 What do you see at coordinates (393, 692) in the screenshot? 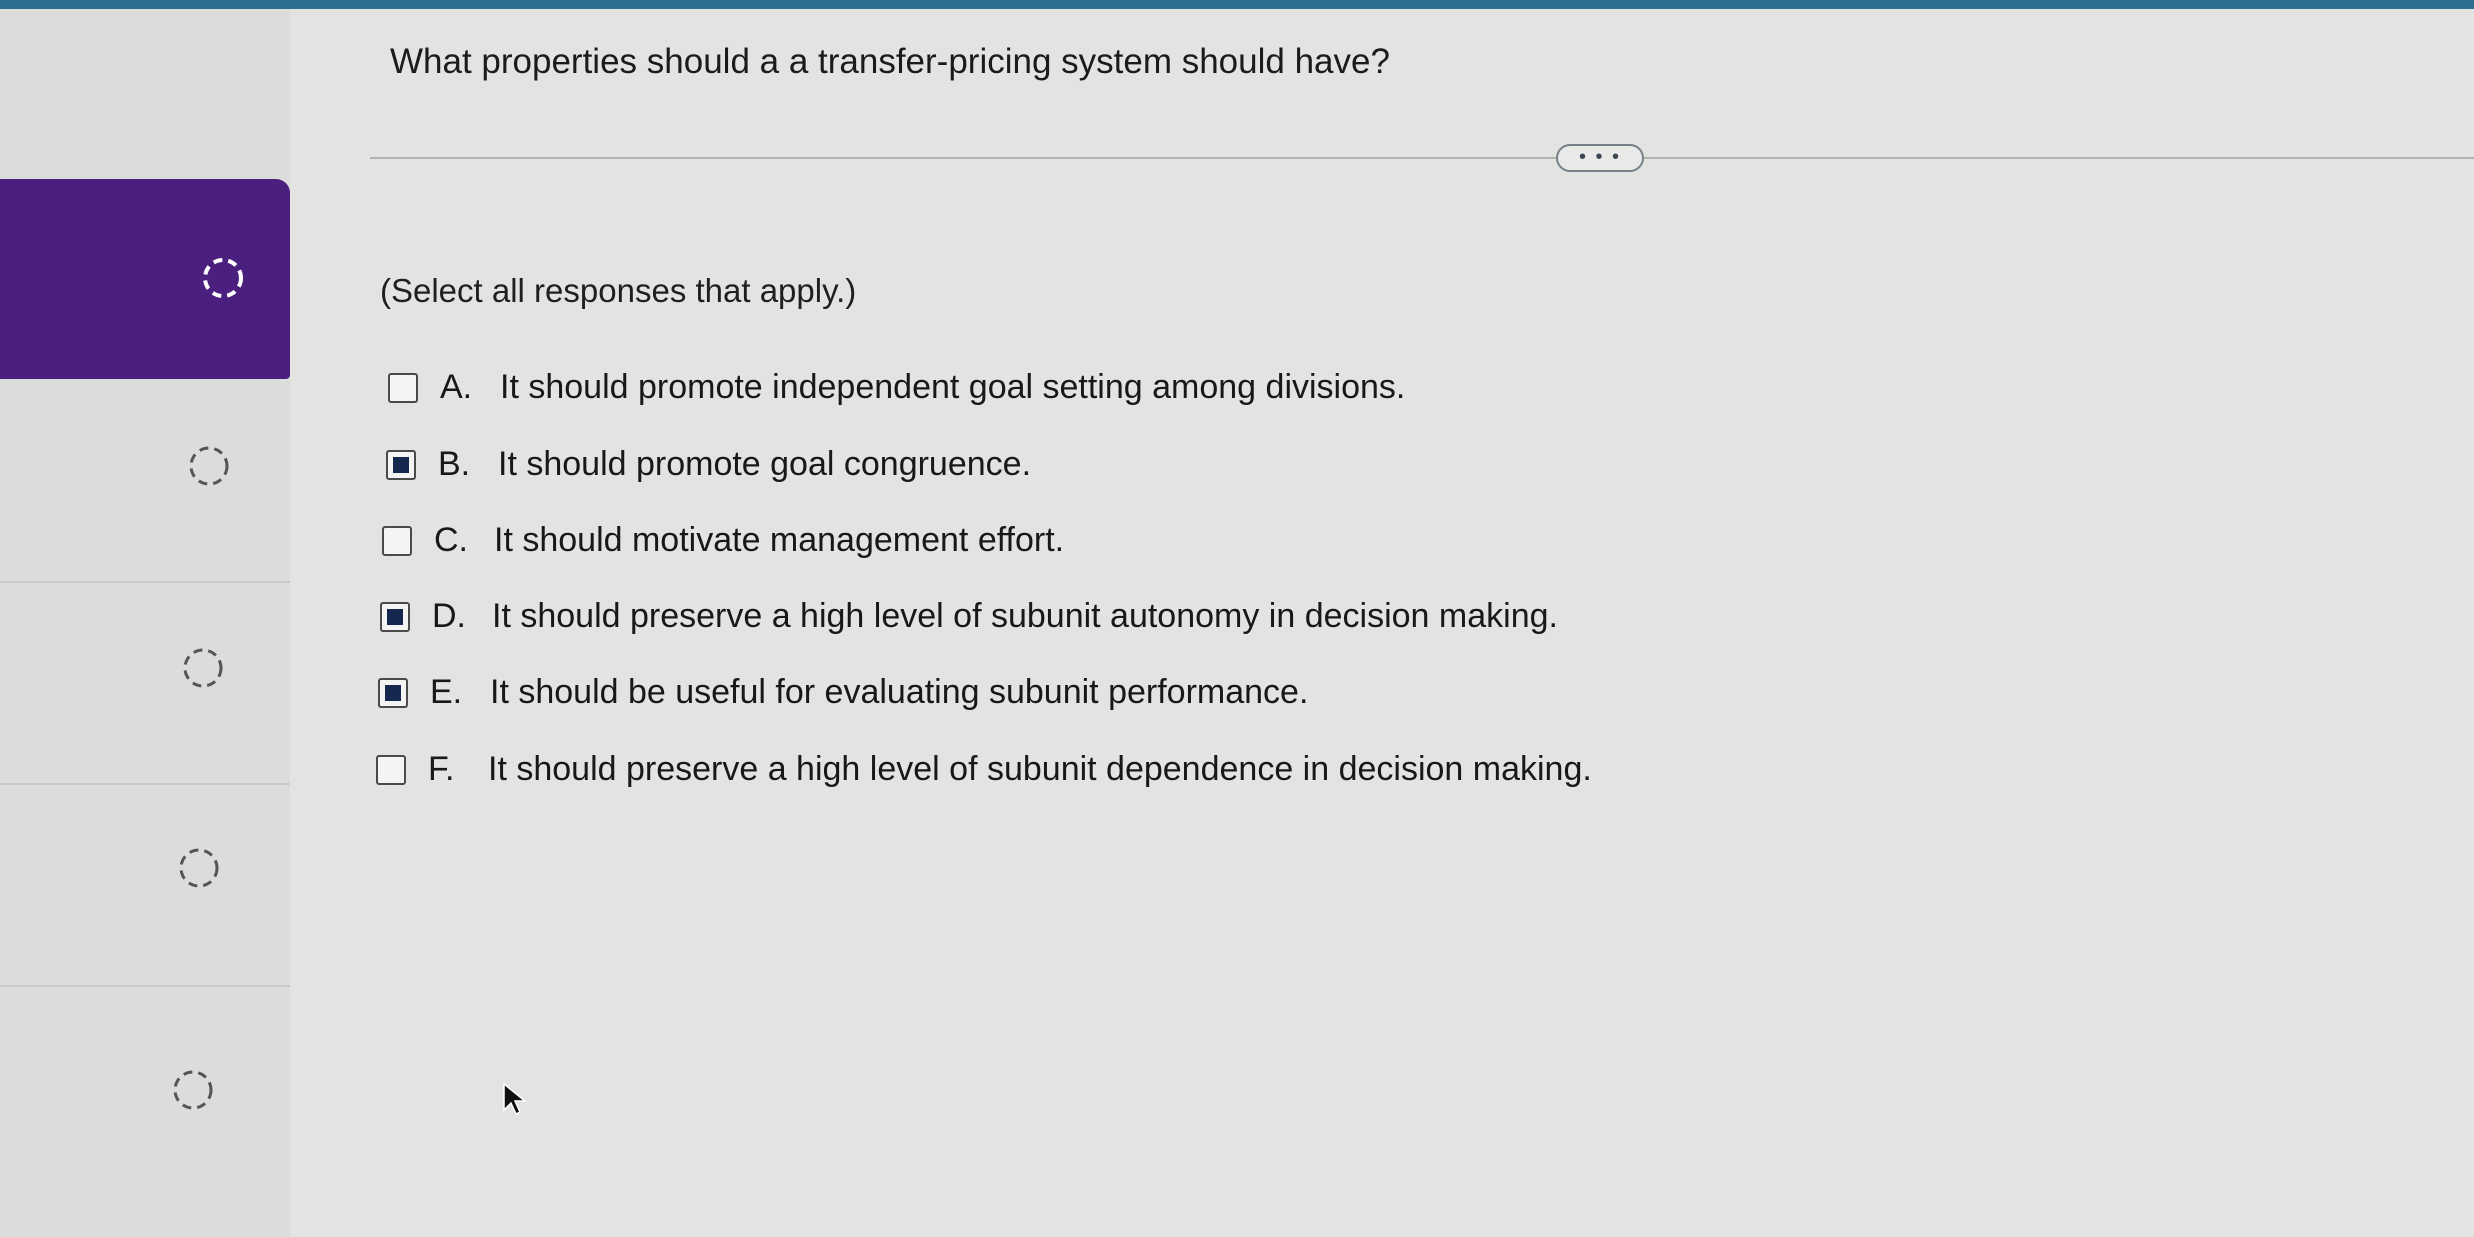
I see `checkbox-e` at bounding box center [393, 692].